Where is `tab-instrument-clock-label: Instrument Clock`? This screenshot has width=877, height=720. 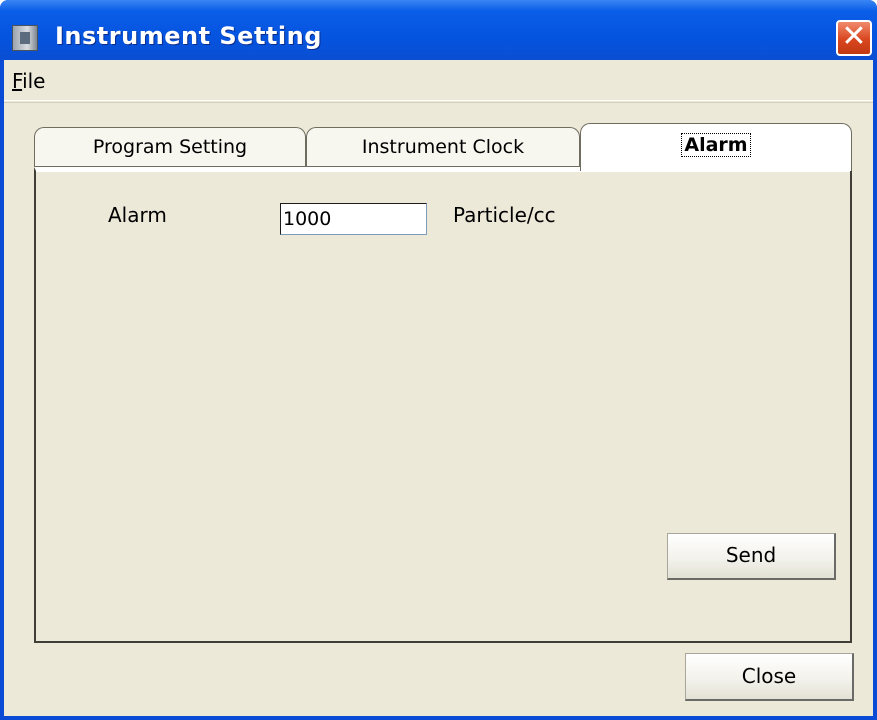 tab-instrument-clock-label: Instrument Clock is located at coordinates (443, 147).